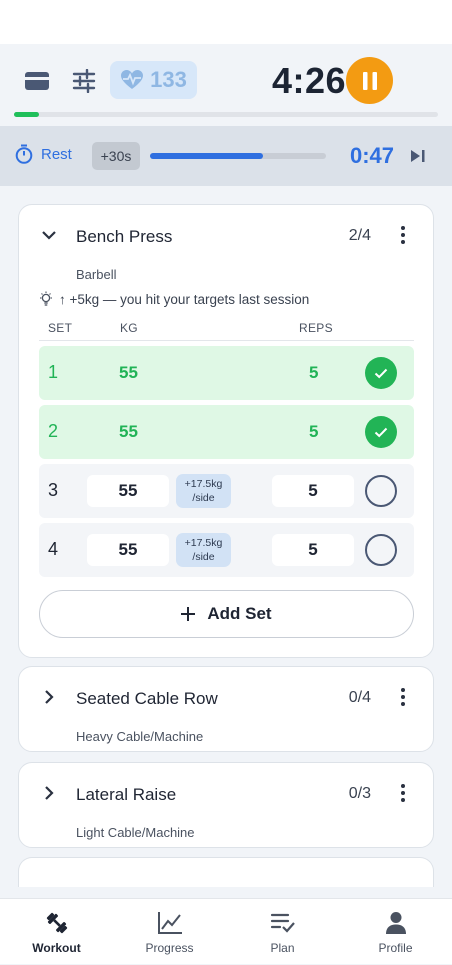 The width and height of the screenshot is (452, 965). What do you see at coordinates (226, 340) in the screenshot?
I see `header-divider` at bounding box center [226, 340].